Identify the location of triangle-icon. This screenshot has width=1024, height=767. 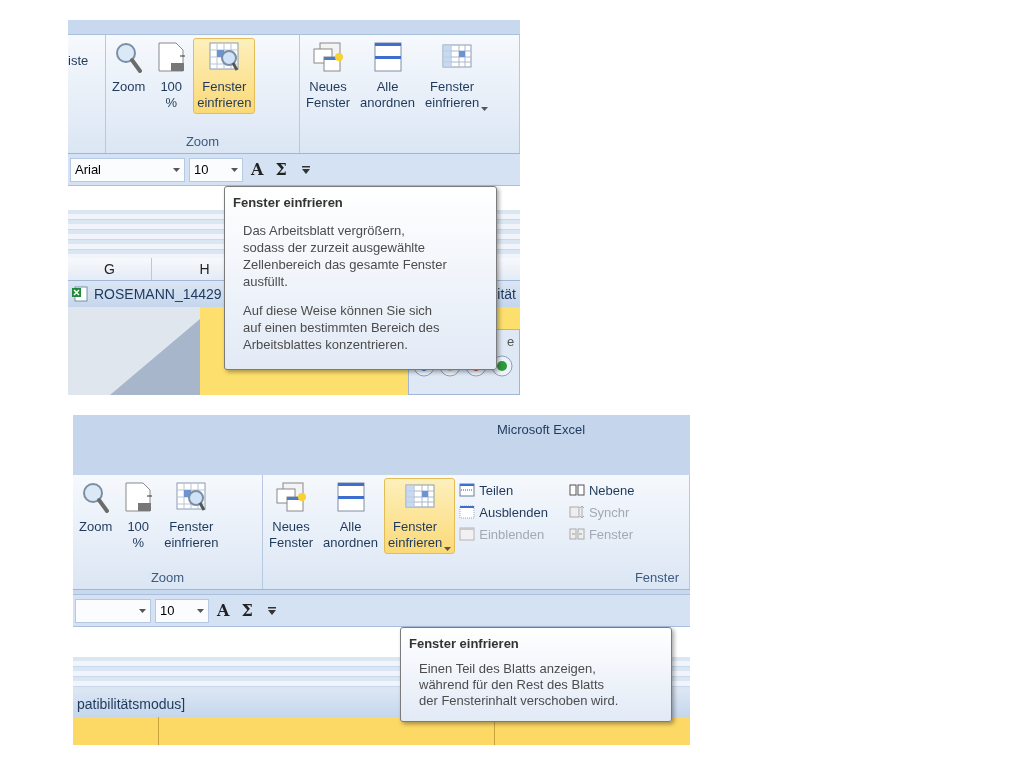
(155, 357).